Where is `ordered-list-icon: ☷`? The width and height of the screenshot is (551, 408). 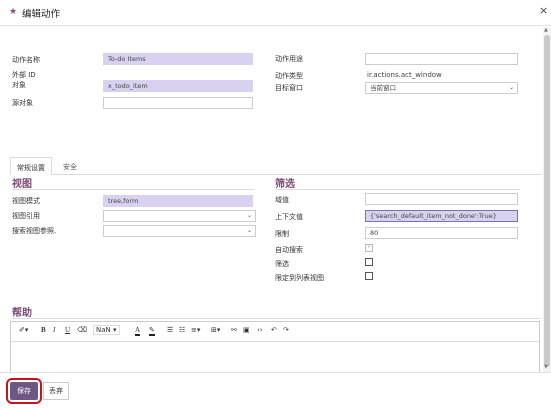
ordered-list-icon: ☷ is located at coordinates (182, 330).